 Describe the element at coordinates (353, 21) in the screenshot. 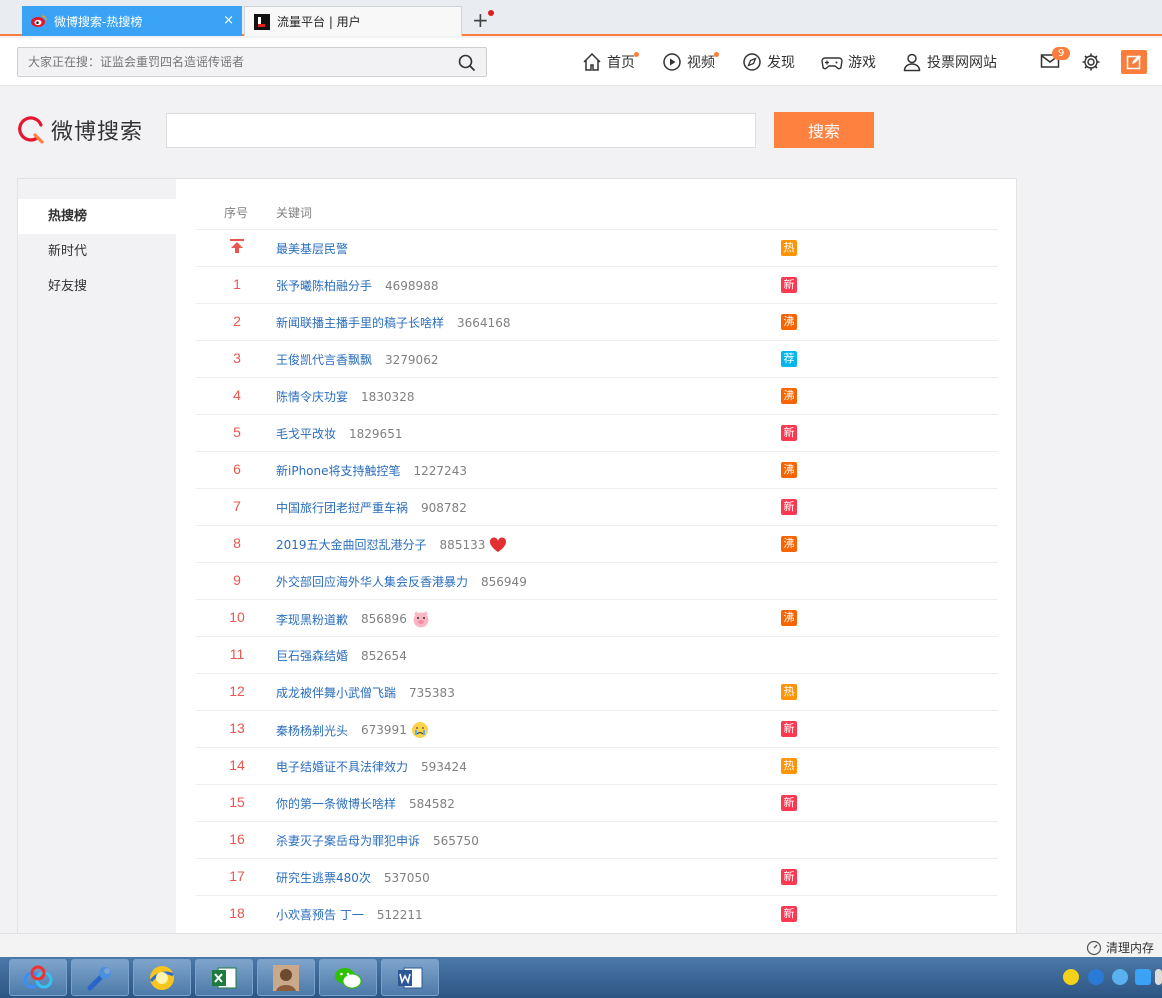

I see `tab-traffic-platform: 流量平台 | 用户` at that location.